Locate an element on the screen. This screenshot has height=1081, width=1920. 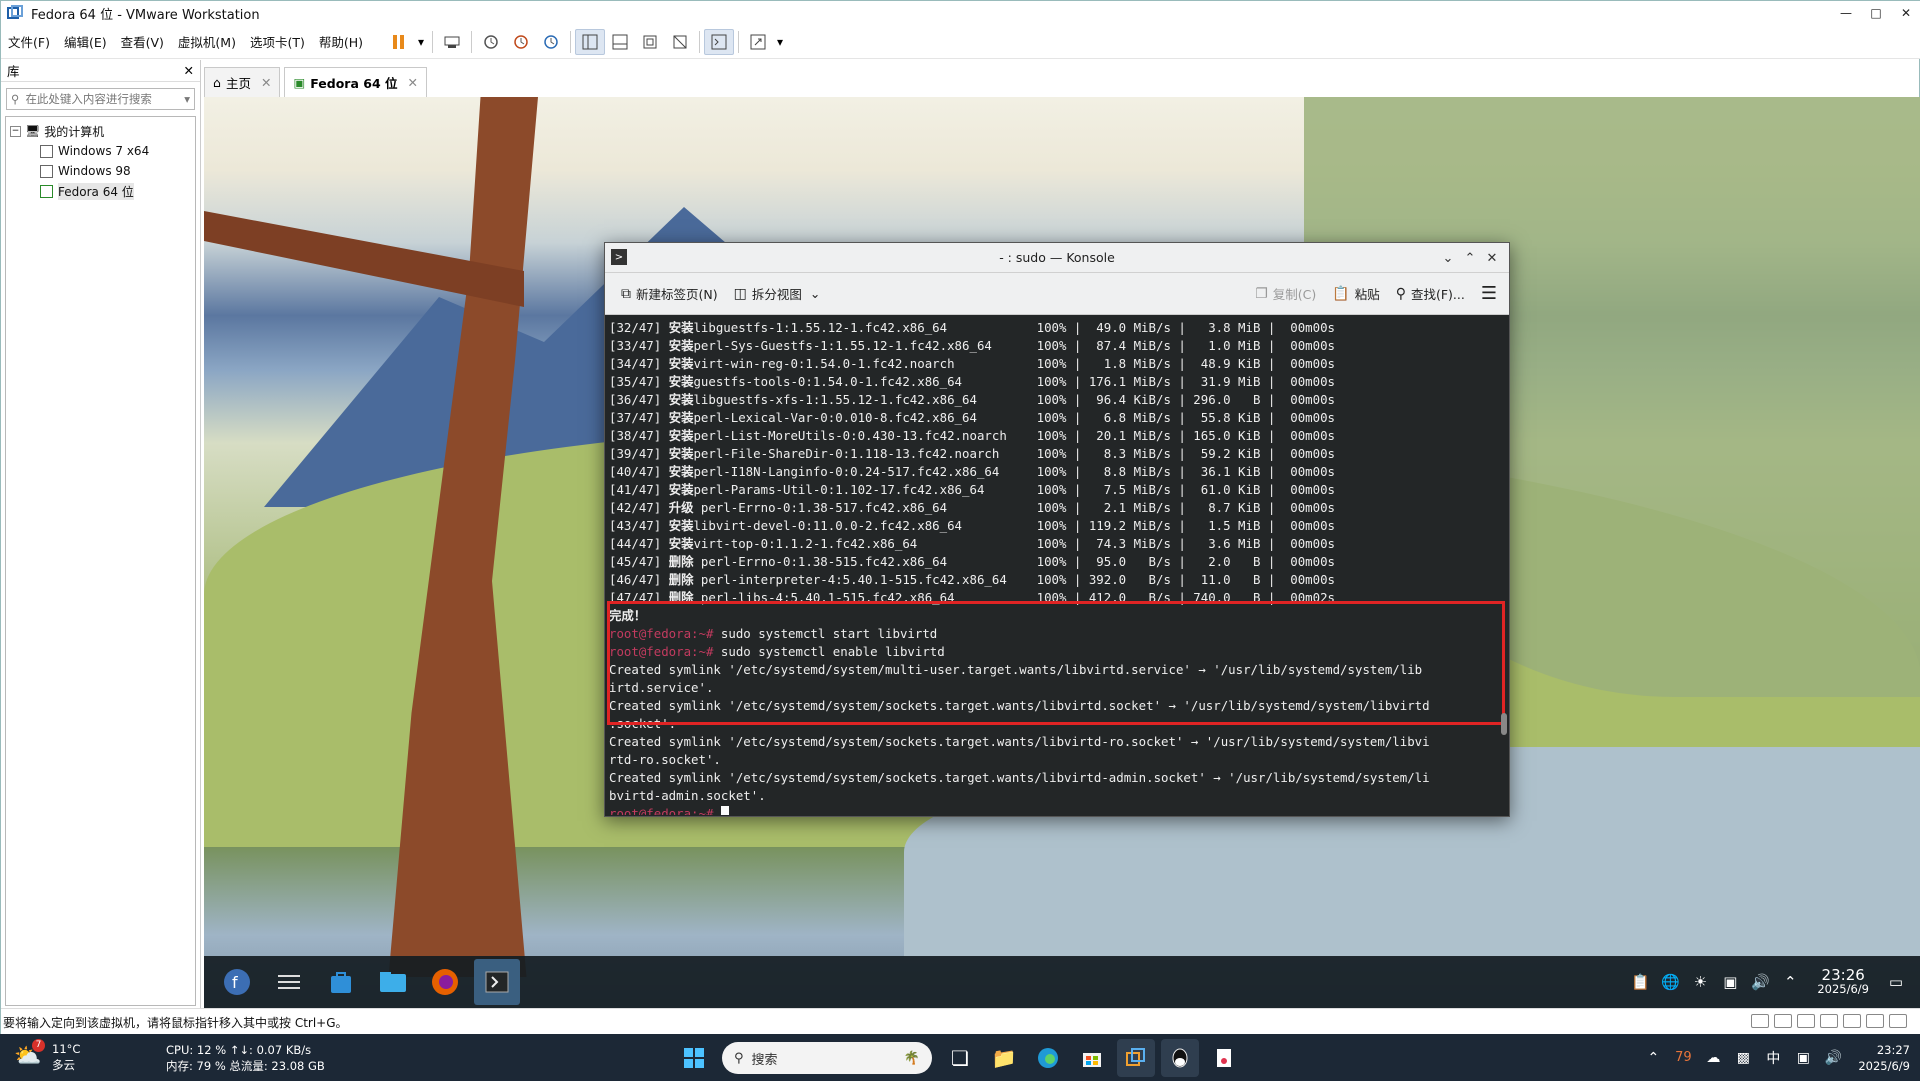
tree-item-win7: Windows 7 x64 is located at coordinates (100, 151).